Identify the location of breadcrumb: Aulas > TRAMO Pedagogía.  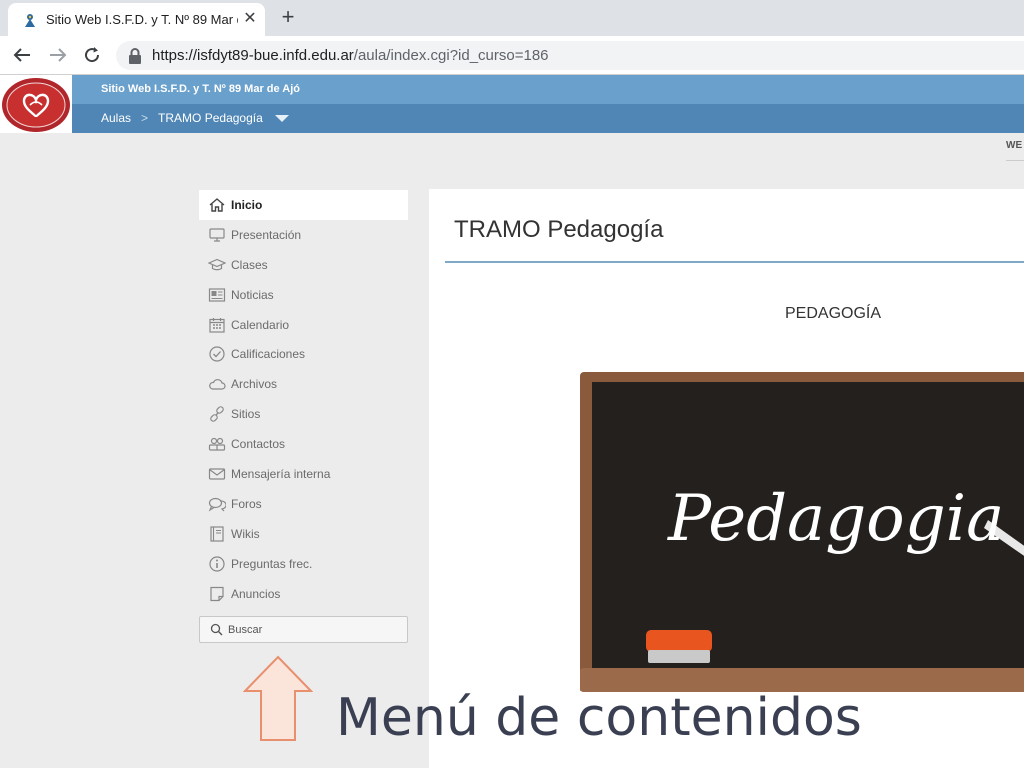
(195, 118).